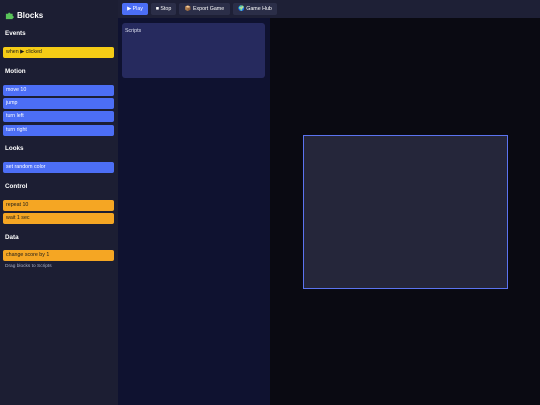 This screenshot has height=405, width=540. I want to click on toolbar: ▶ Play ■ Stop 📦 Export Game 🌍 Game Hub, so click(329, 9).